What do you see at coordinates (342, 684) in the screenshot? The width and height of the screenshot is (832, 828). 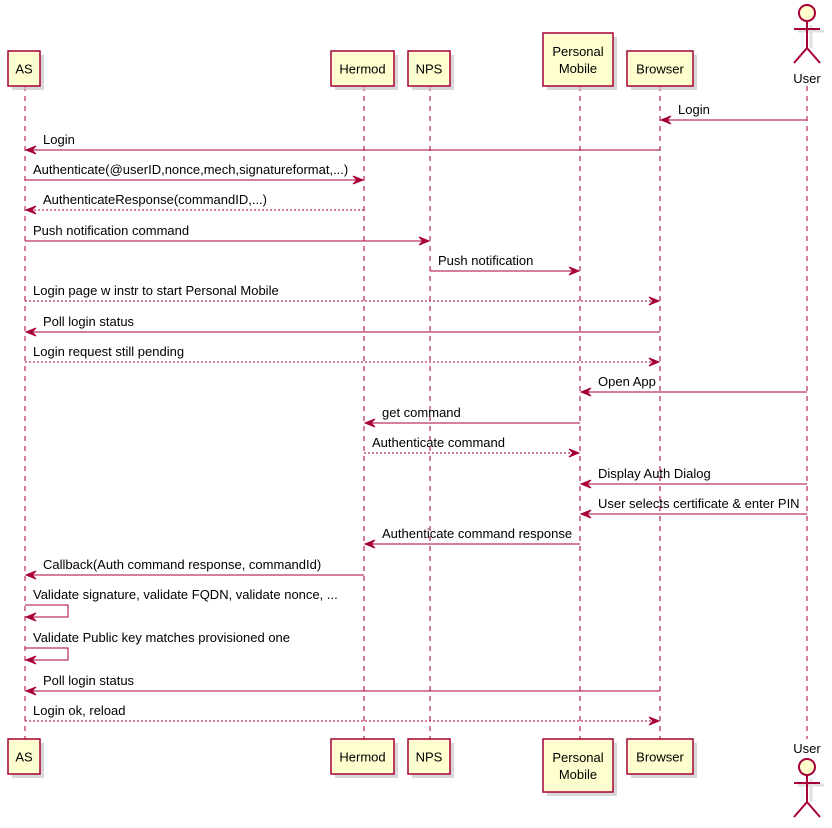 I see `message-19: Poll login status` at bounding box center [342, 684].